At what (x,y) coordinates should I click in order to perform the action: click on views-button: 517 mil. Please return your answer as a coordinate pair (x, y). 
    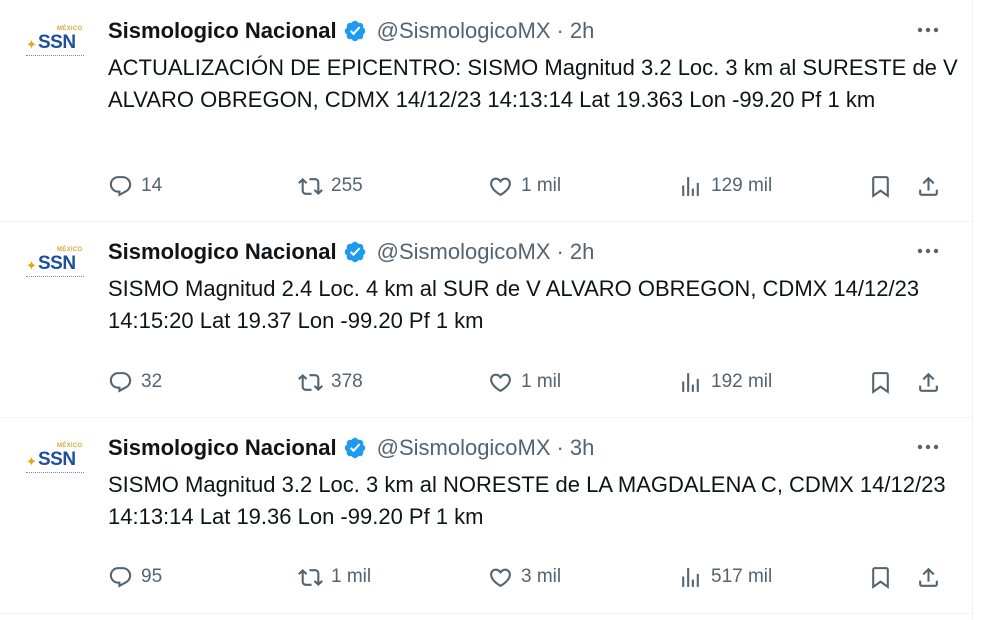
    Looking at the image, I should click on (725, 577).